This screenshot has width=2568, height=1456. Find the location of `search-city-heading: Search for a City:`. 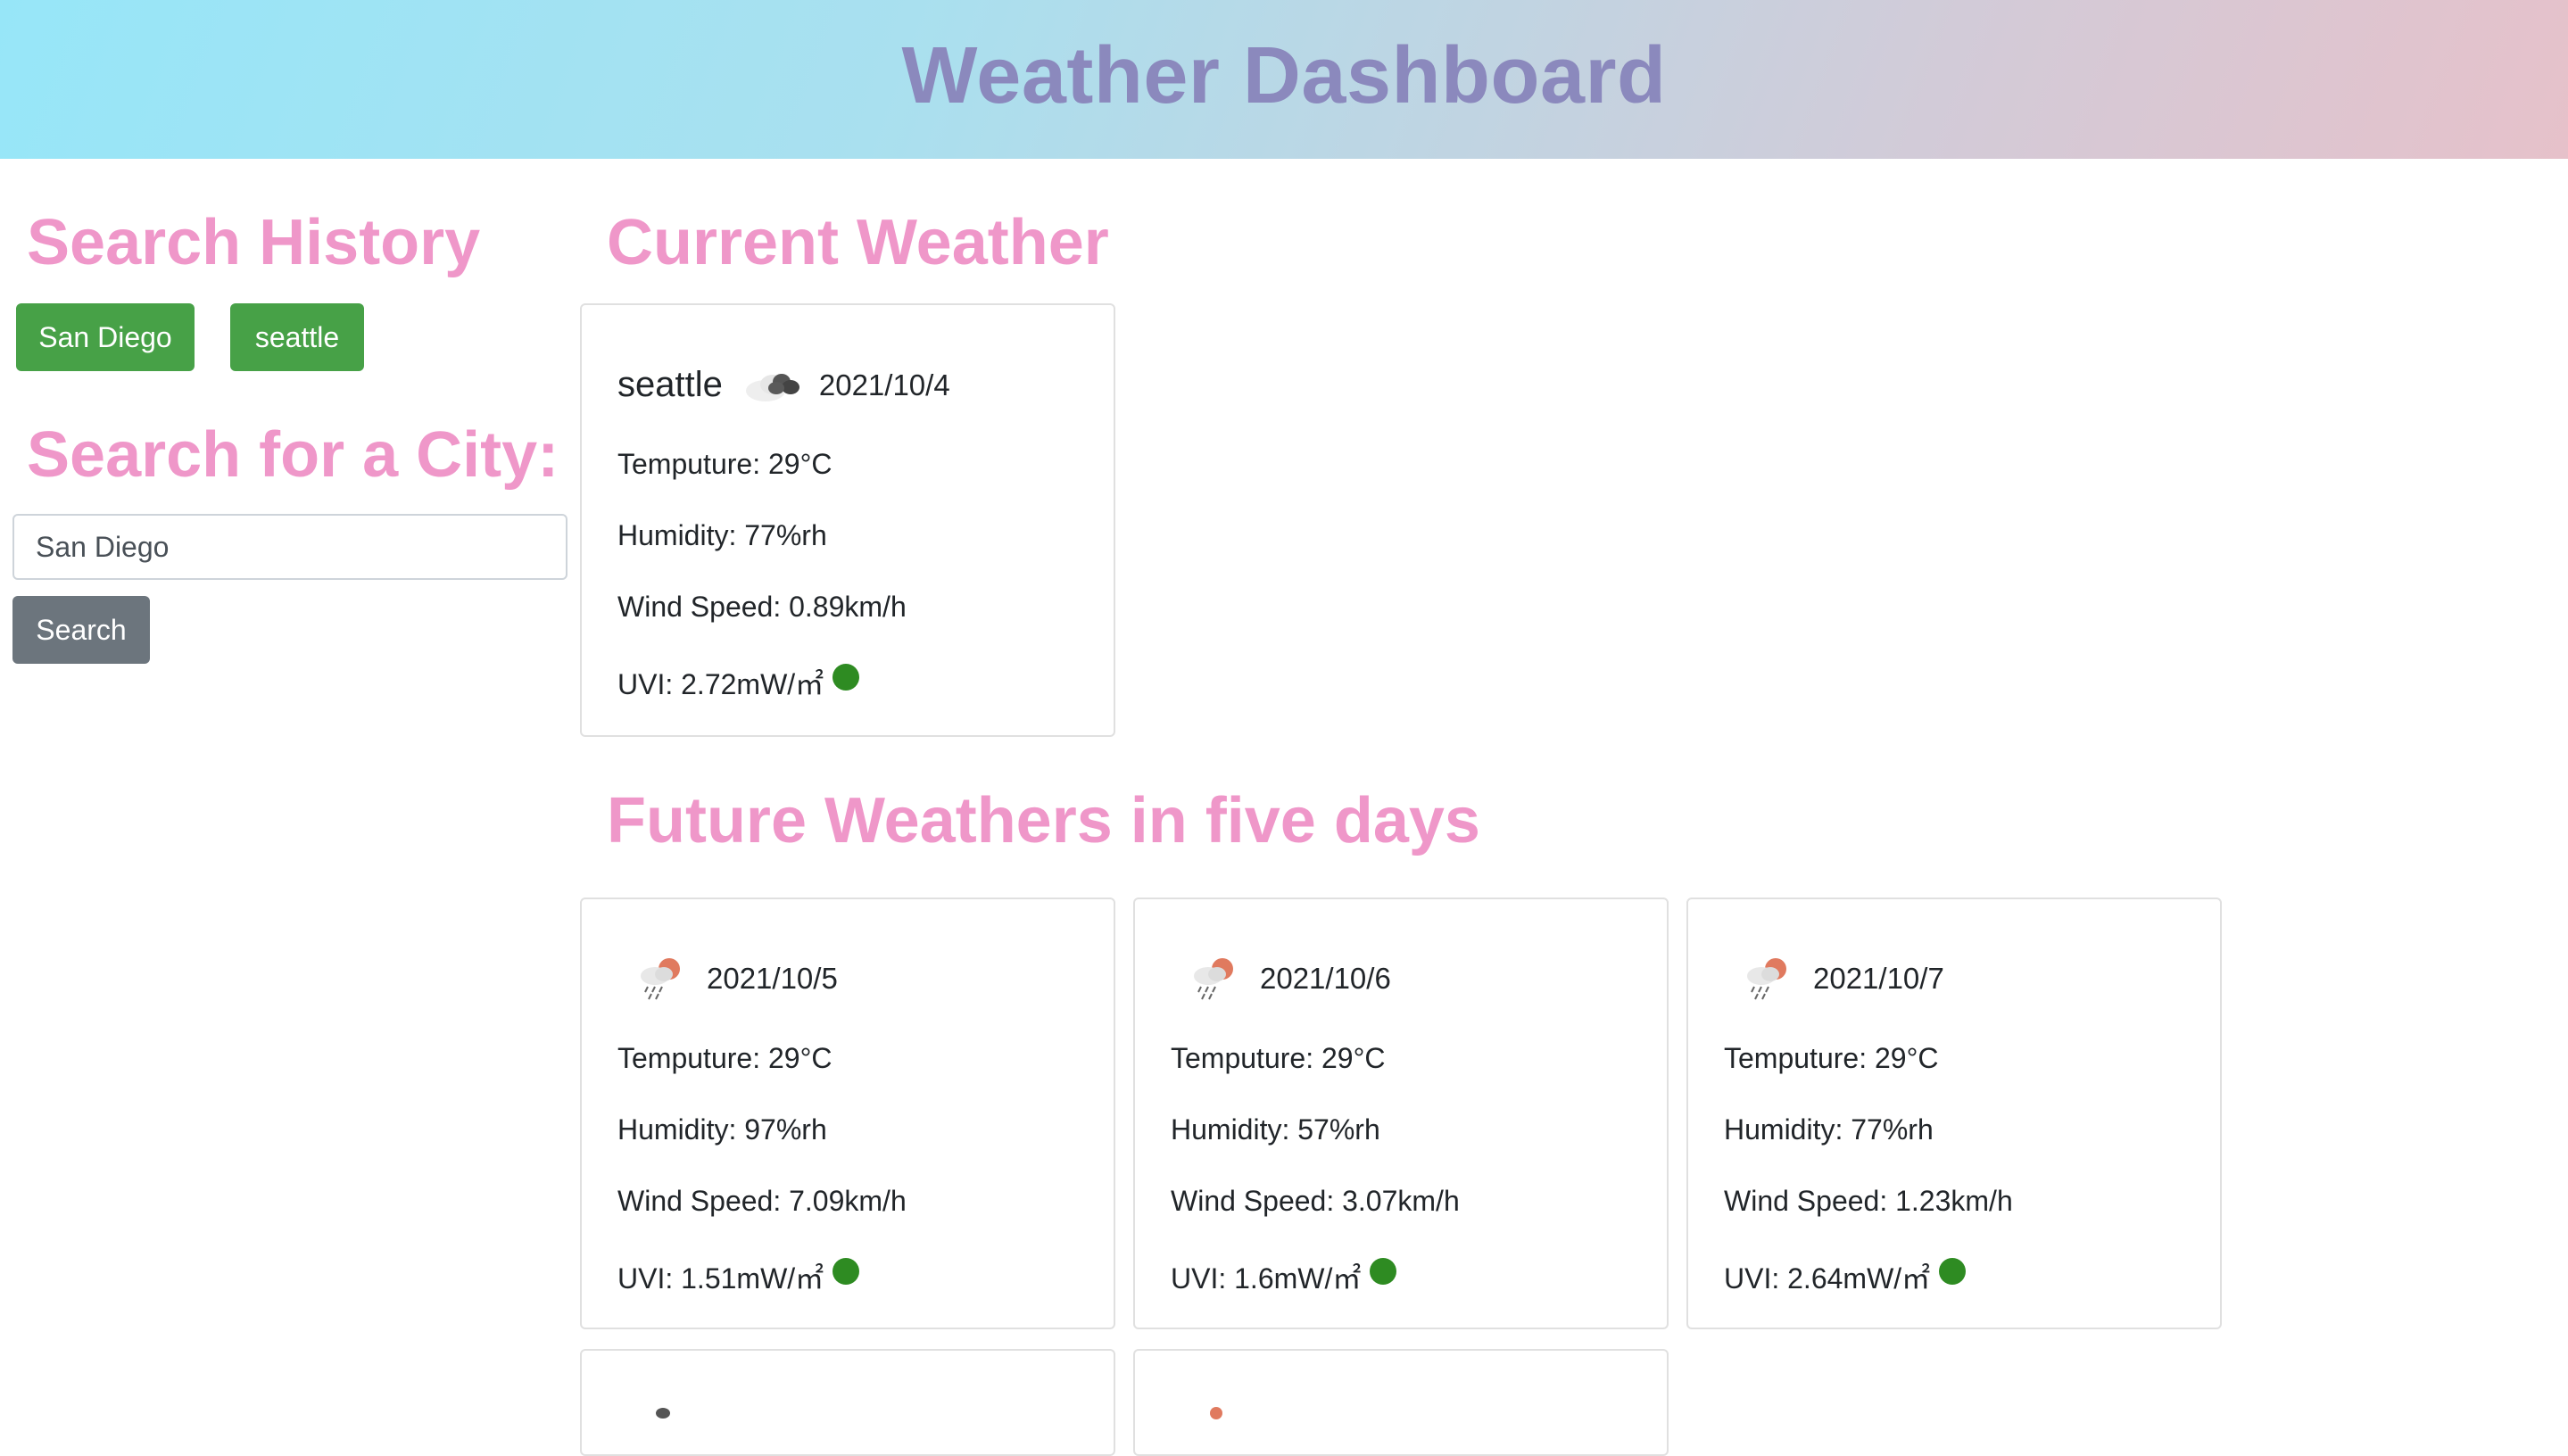

search-city-heading: Search for a City: is located at coordinates (293, 455).